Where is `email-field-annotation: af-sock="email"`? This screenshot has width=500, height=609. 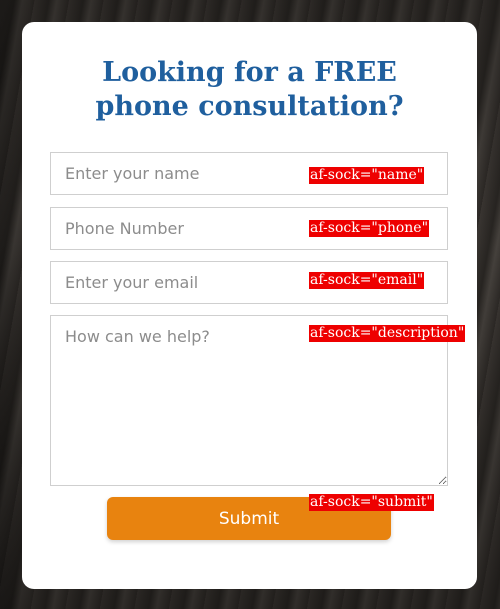
email-field-annotation: af-sock="email" is located at coordinates (367, 280).